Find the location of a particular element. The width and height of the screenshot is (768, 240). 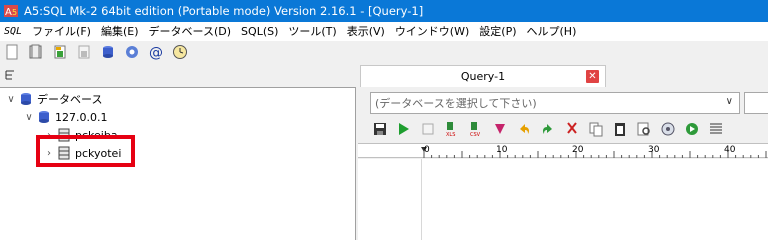

tree-toggle-icon is located at coordinates (12, 77).